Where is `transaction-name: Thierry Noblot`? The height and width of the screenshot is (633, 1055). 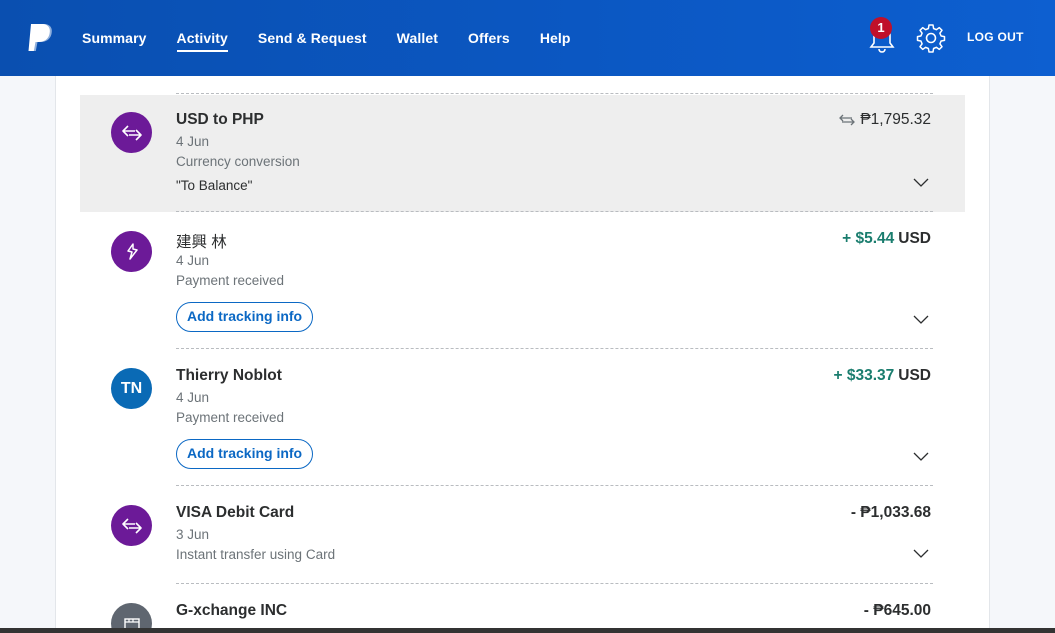
transaction-name: Thierry Noblot is located at coordinates (229, 375).